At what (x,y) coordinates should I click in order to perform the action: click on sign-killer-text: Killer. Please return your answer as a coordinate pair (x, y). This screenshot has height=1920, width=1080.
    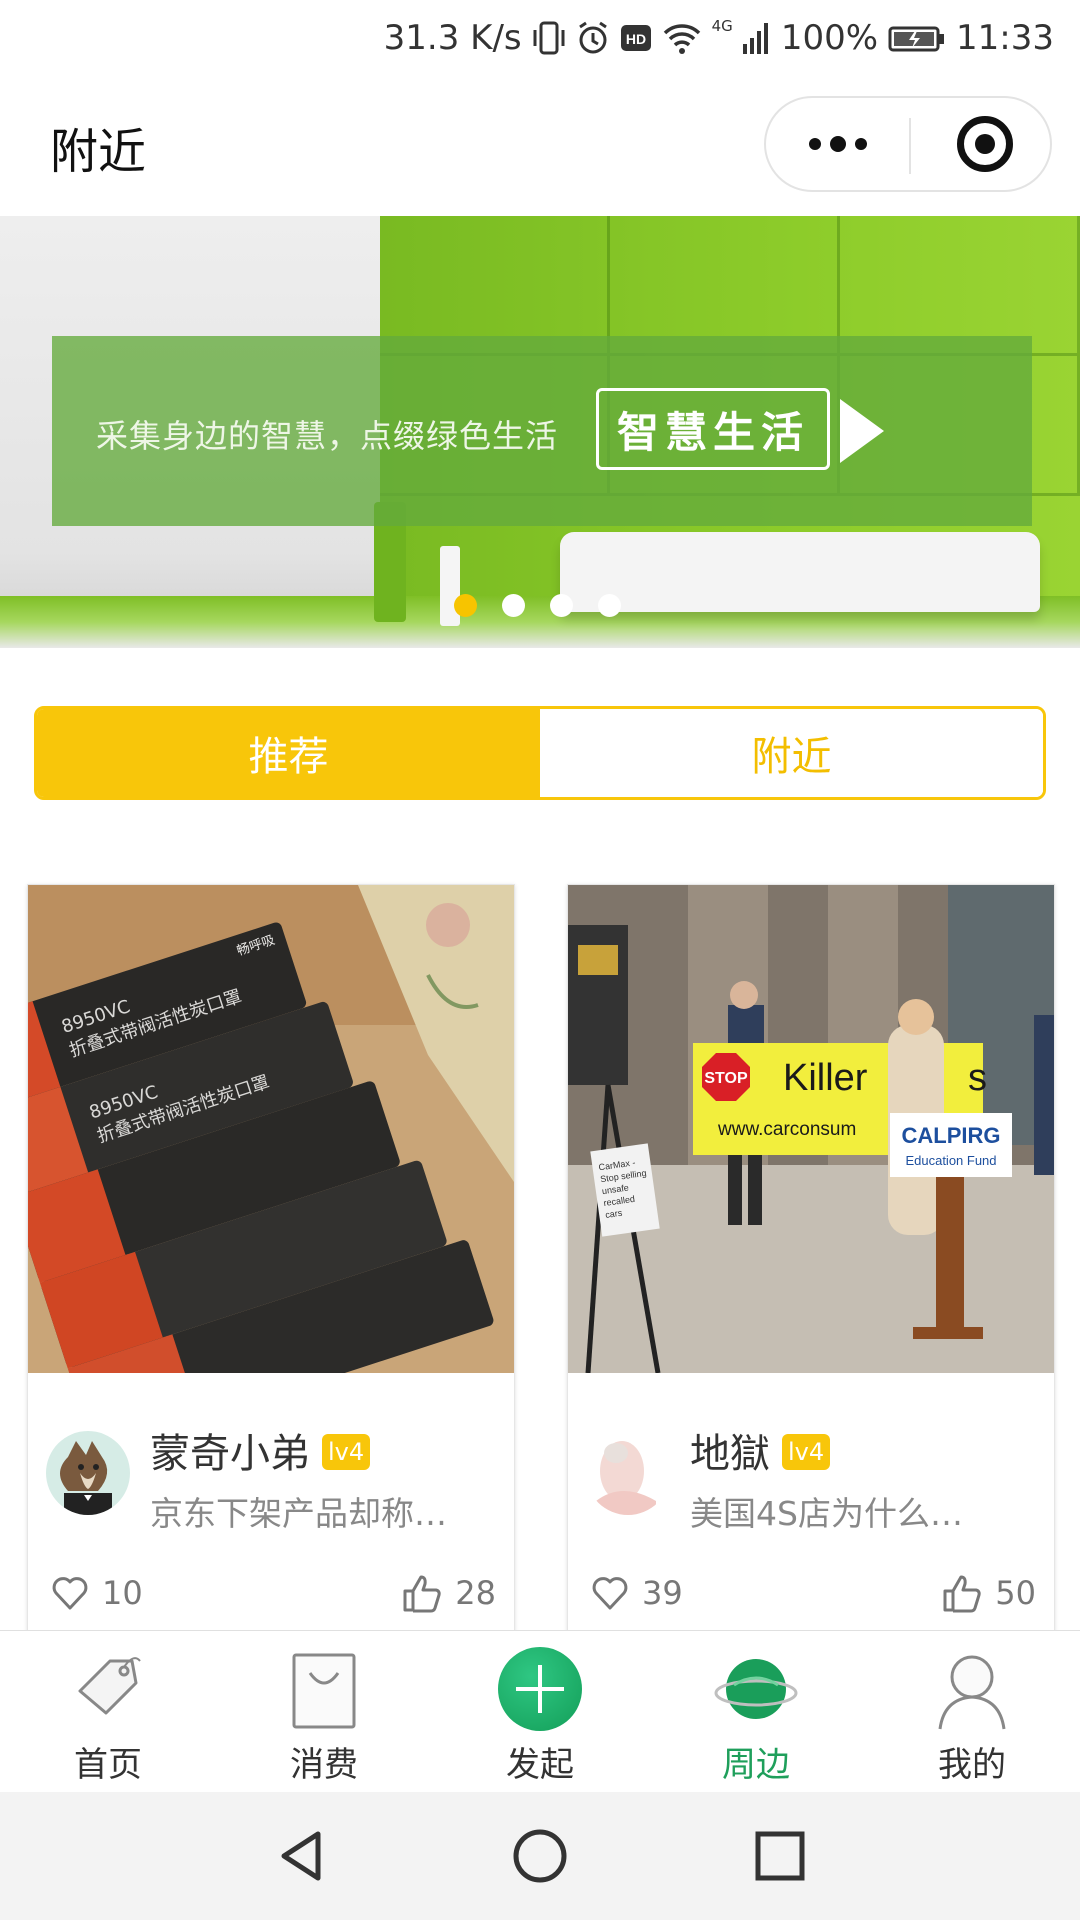
    Looking at the image, I should click on (825, 1078).